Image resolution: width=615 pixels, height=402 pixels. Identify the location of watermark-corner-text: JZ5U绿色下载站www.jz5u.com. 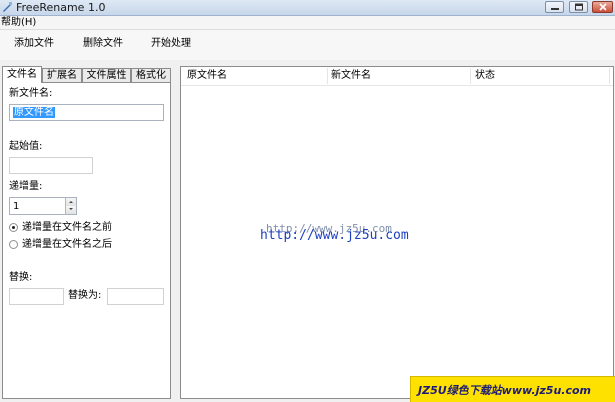
(504, 390).